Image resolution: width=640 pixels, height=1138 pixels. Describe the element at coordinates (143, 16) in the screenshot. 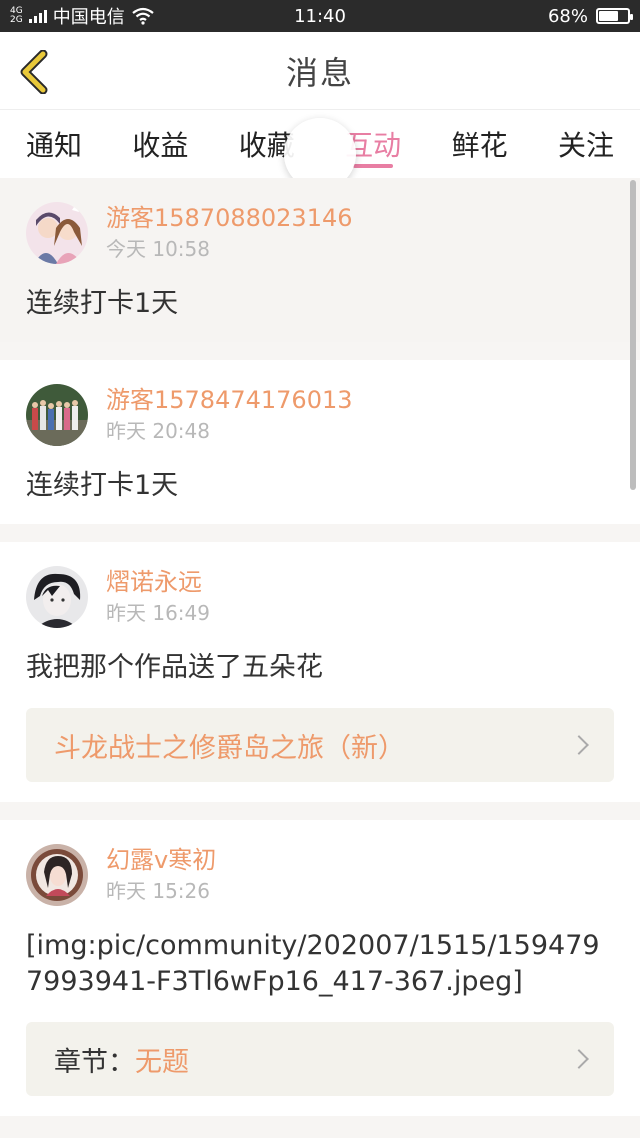

I see `wifi-icon` at that location.